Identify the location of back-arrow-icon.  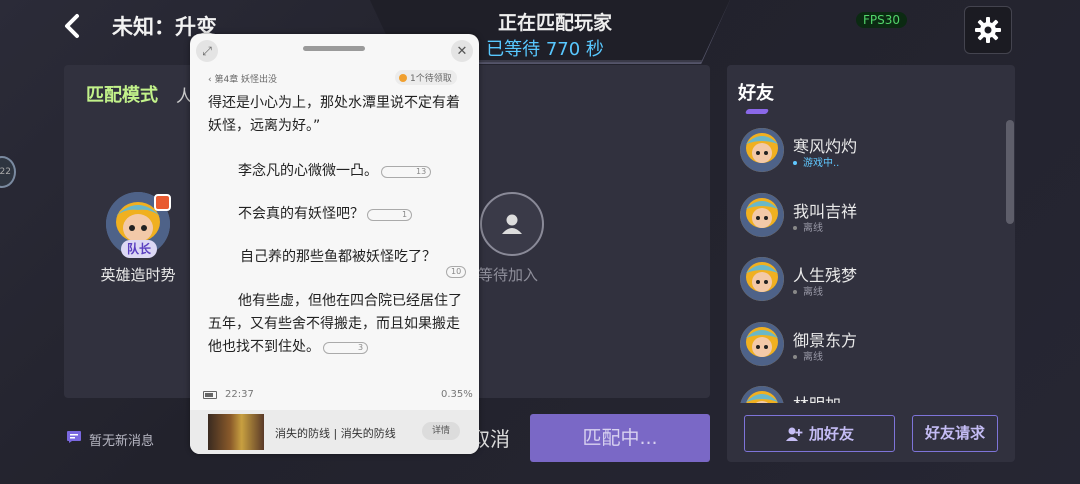
(72, 26).